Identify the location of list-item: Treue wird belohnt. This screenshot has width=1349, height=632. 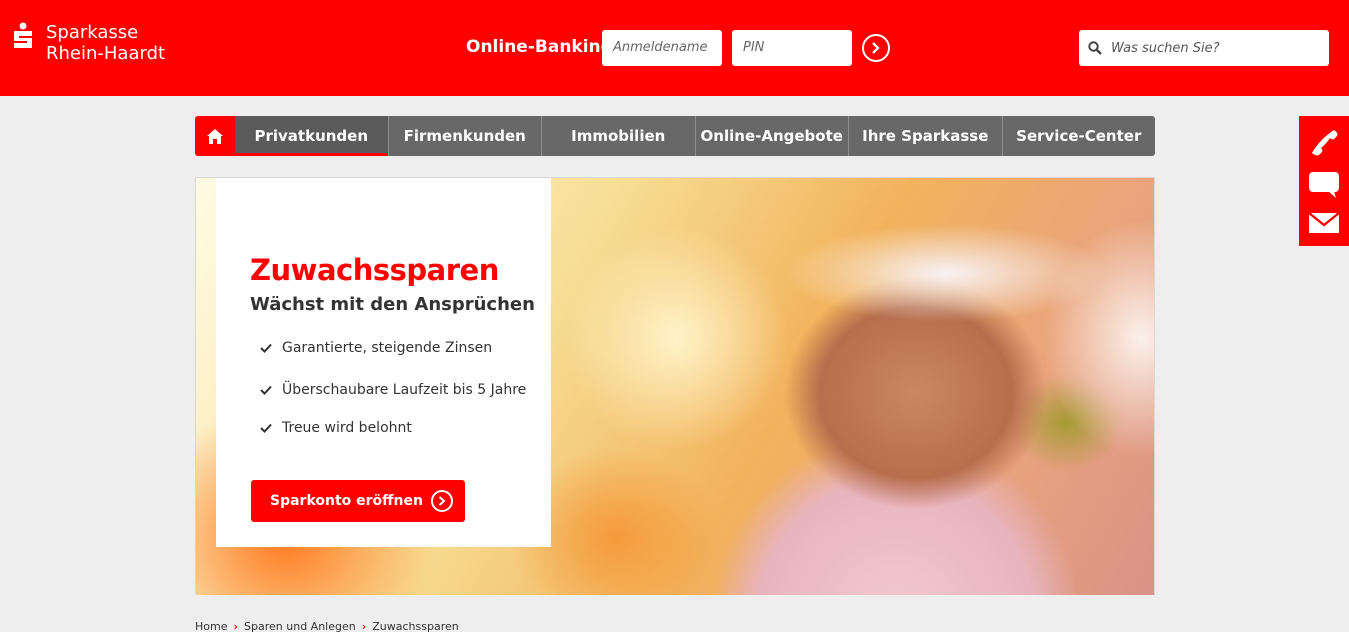
(336, 428).